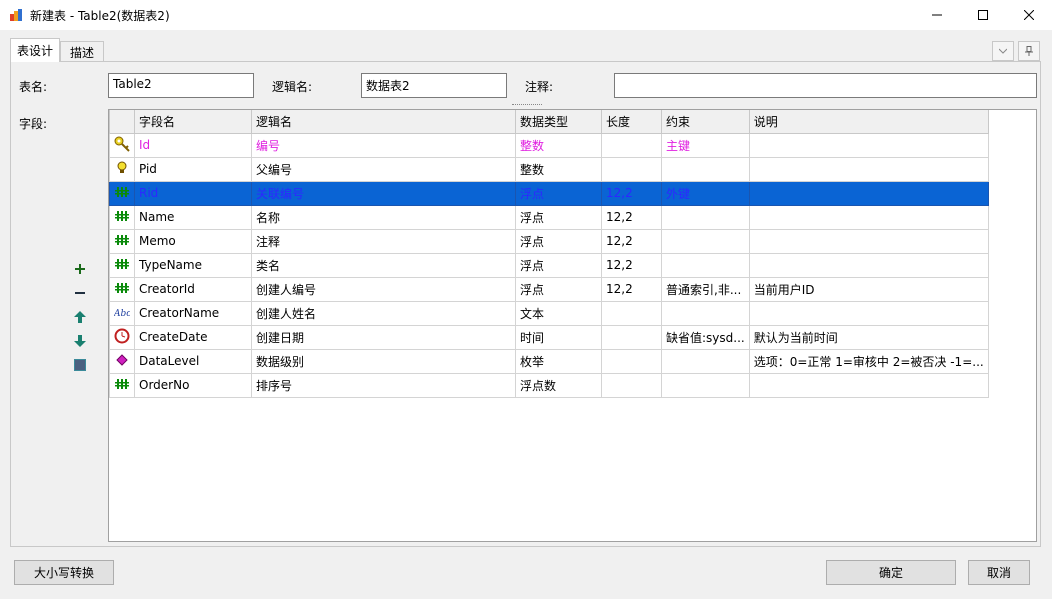 Image resolution: width=1052 pixels, height=599 pixels. Describe the element at coordinates (193, 289) in the screenshot. I see `cell-name: CreatorId` at that location.